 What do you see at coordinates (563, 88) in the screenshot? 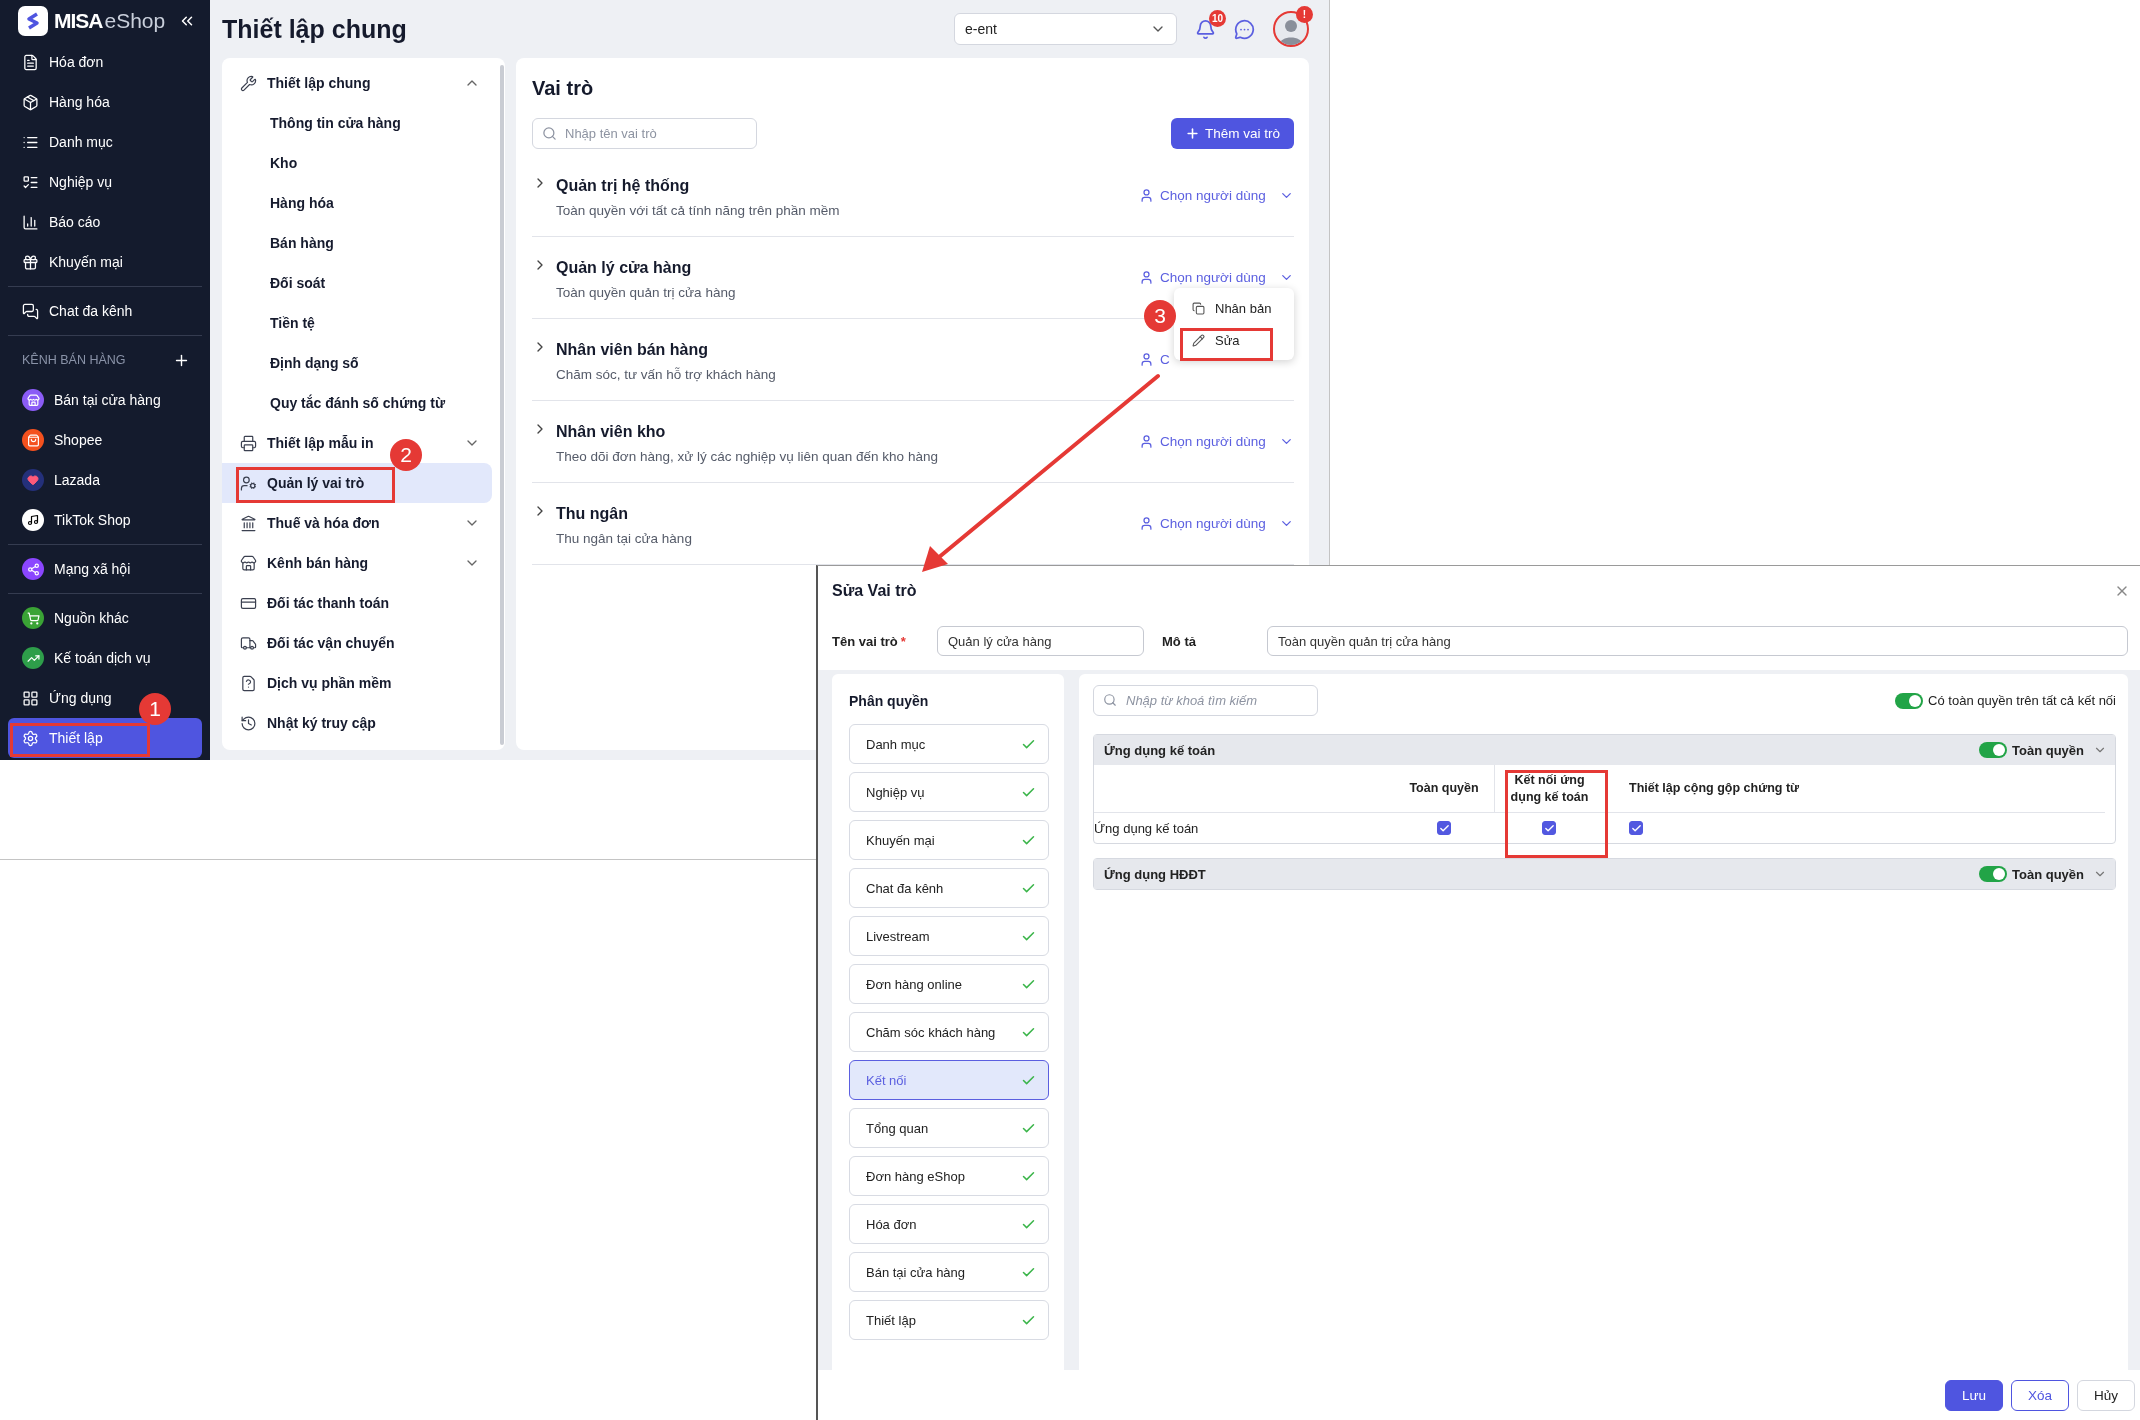
I see `panel-title: Vai trò` at bounding box center [563, 88].